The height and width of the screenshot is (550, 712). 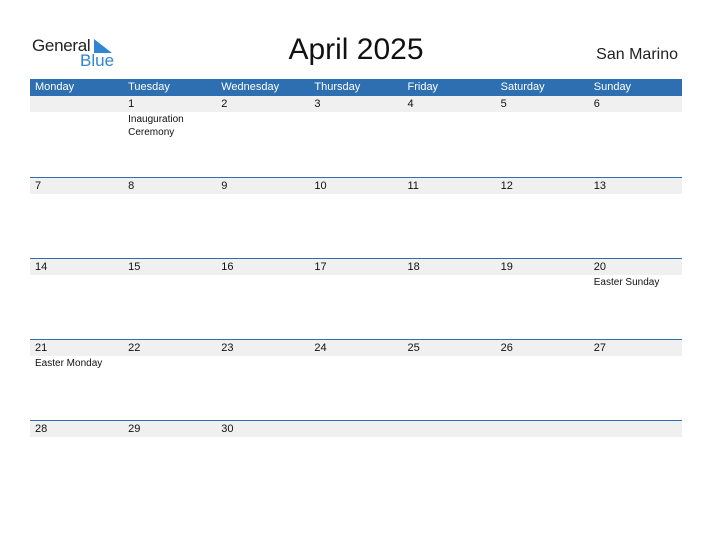 I want to click on week-row: 1 2 3 4 5 6 Inauguration Ceremony, so click(x=356, y=136).